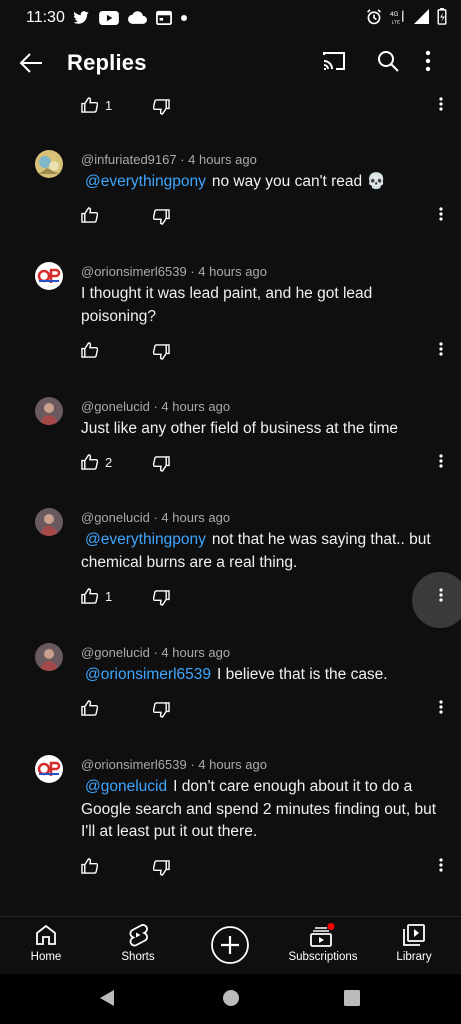 The height and width of the screenshot is (1024, 461). I want to click on nav-library-label: Library, so click(414, 957).